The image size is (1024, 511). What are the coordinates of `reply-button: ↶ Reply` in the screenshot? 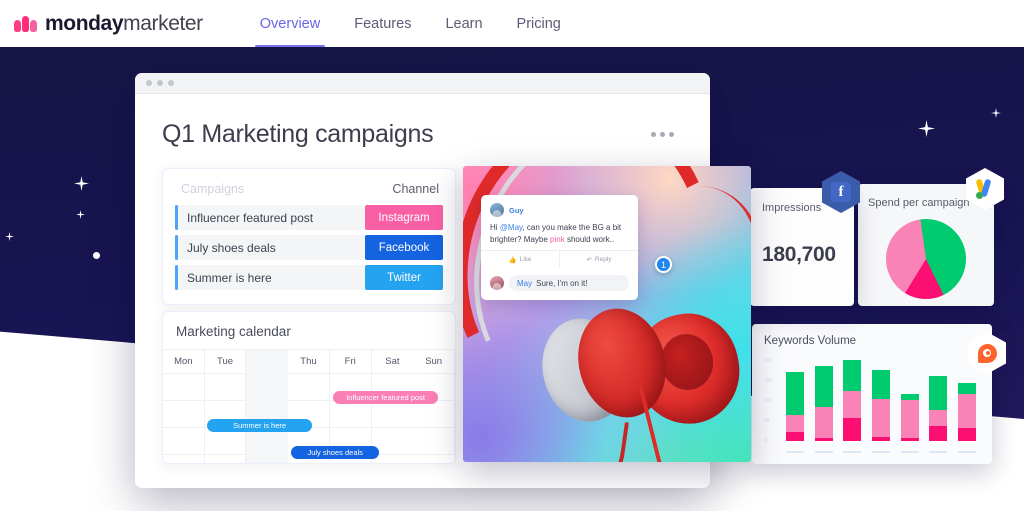 It's located at (598, 259).